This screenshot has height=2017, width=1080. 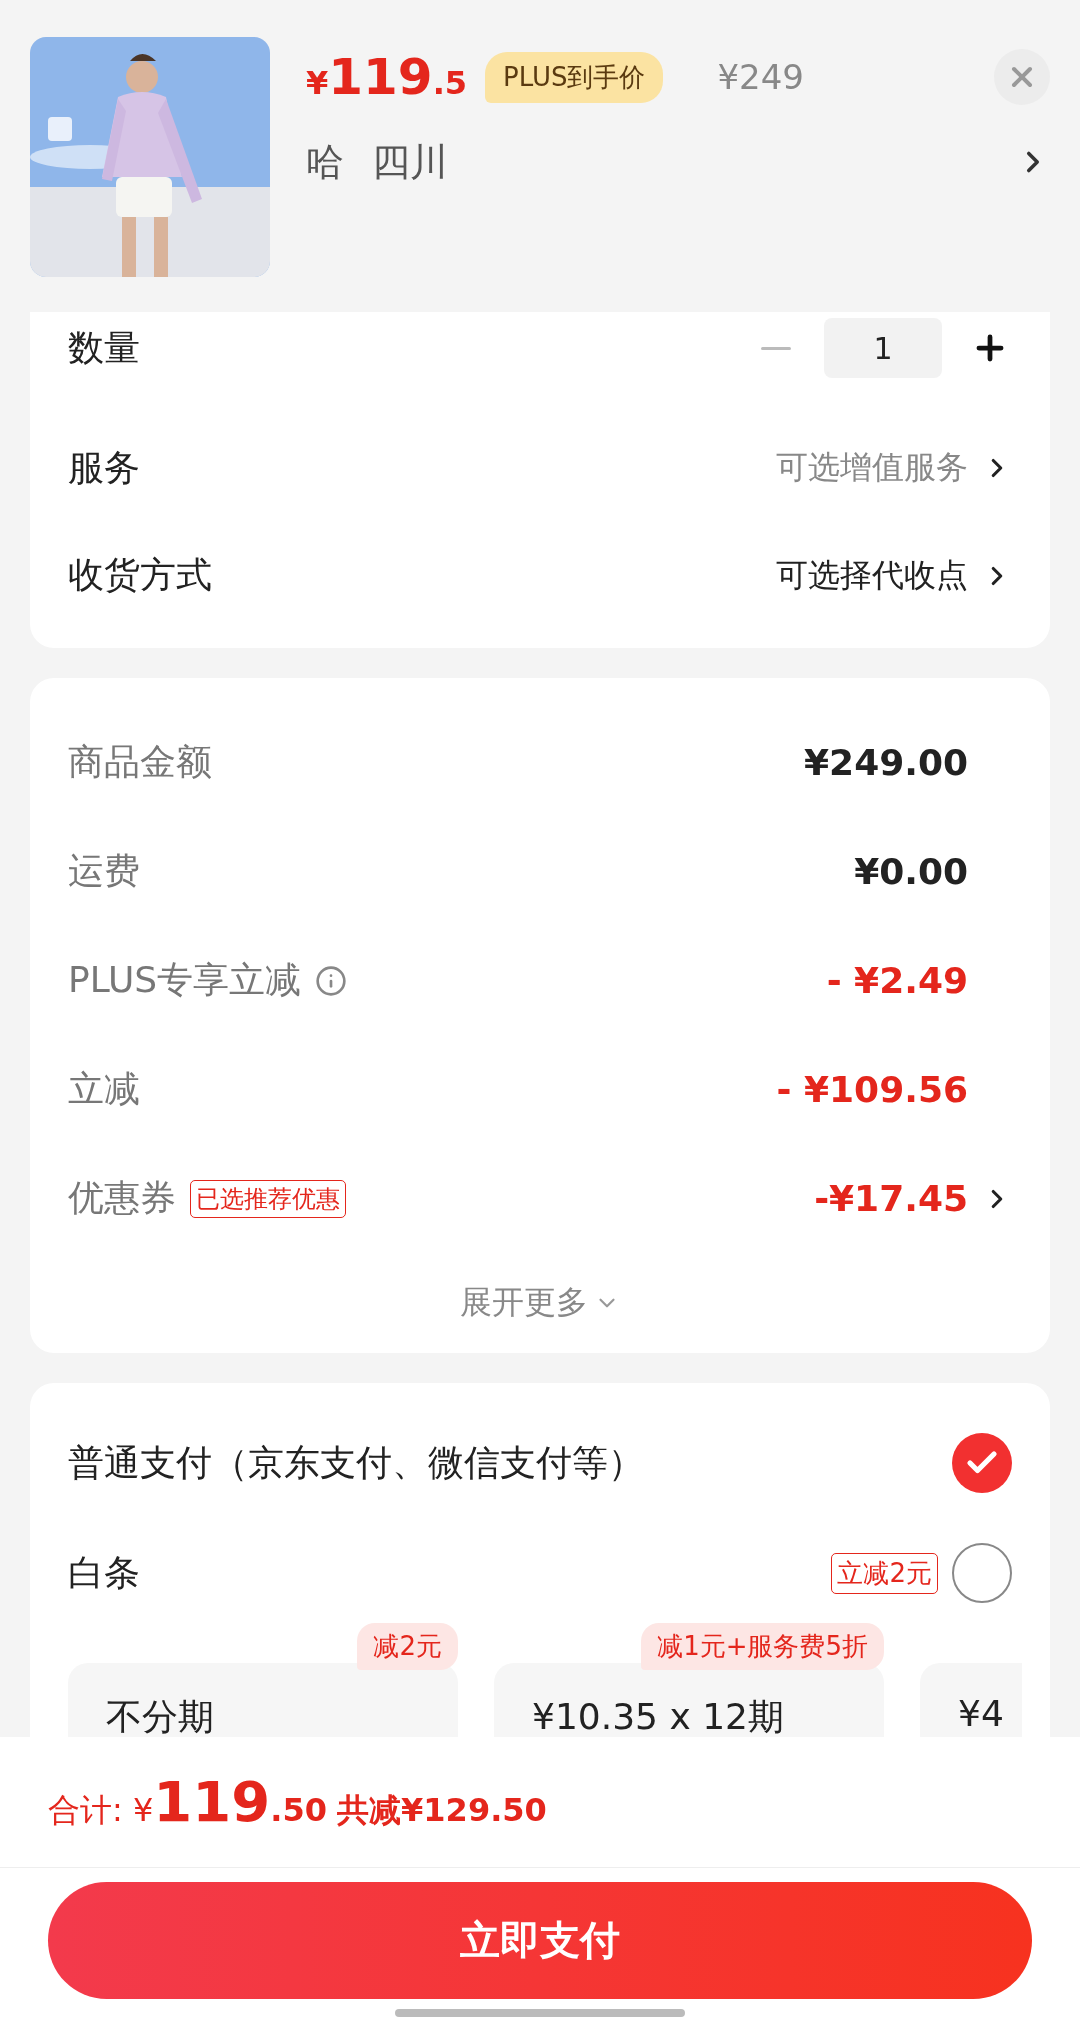 What do you see at coordinates (407, 1646) in the screenshot?
I see `installment-tag: 减2元` at bounding box center [407, 1646].